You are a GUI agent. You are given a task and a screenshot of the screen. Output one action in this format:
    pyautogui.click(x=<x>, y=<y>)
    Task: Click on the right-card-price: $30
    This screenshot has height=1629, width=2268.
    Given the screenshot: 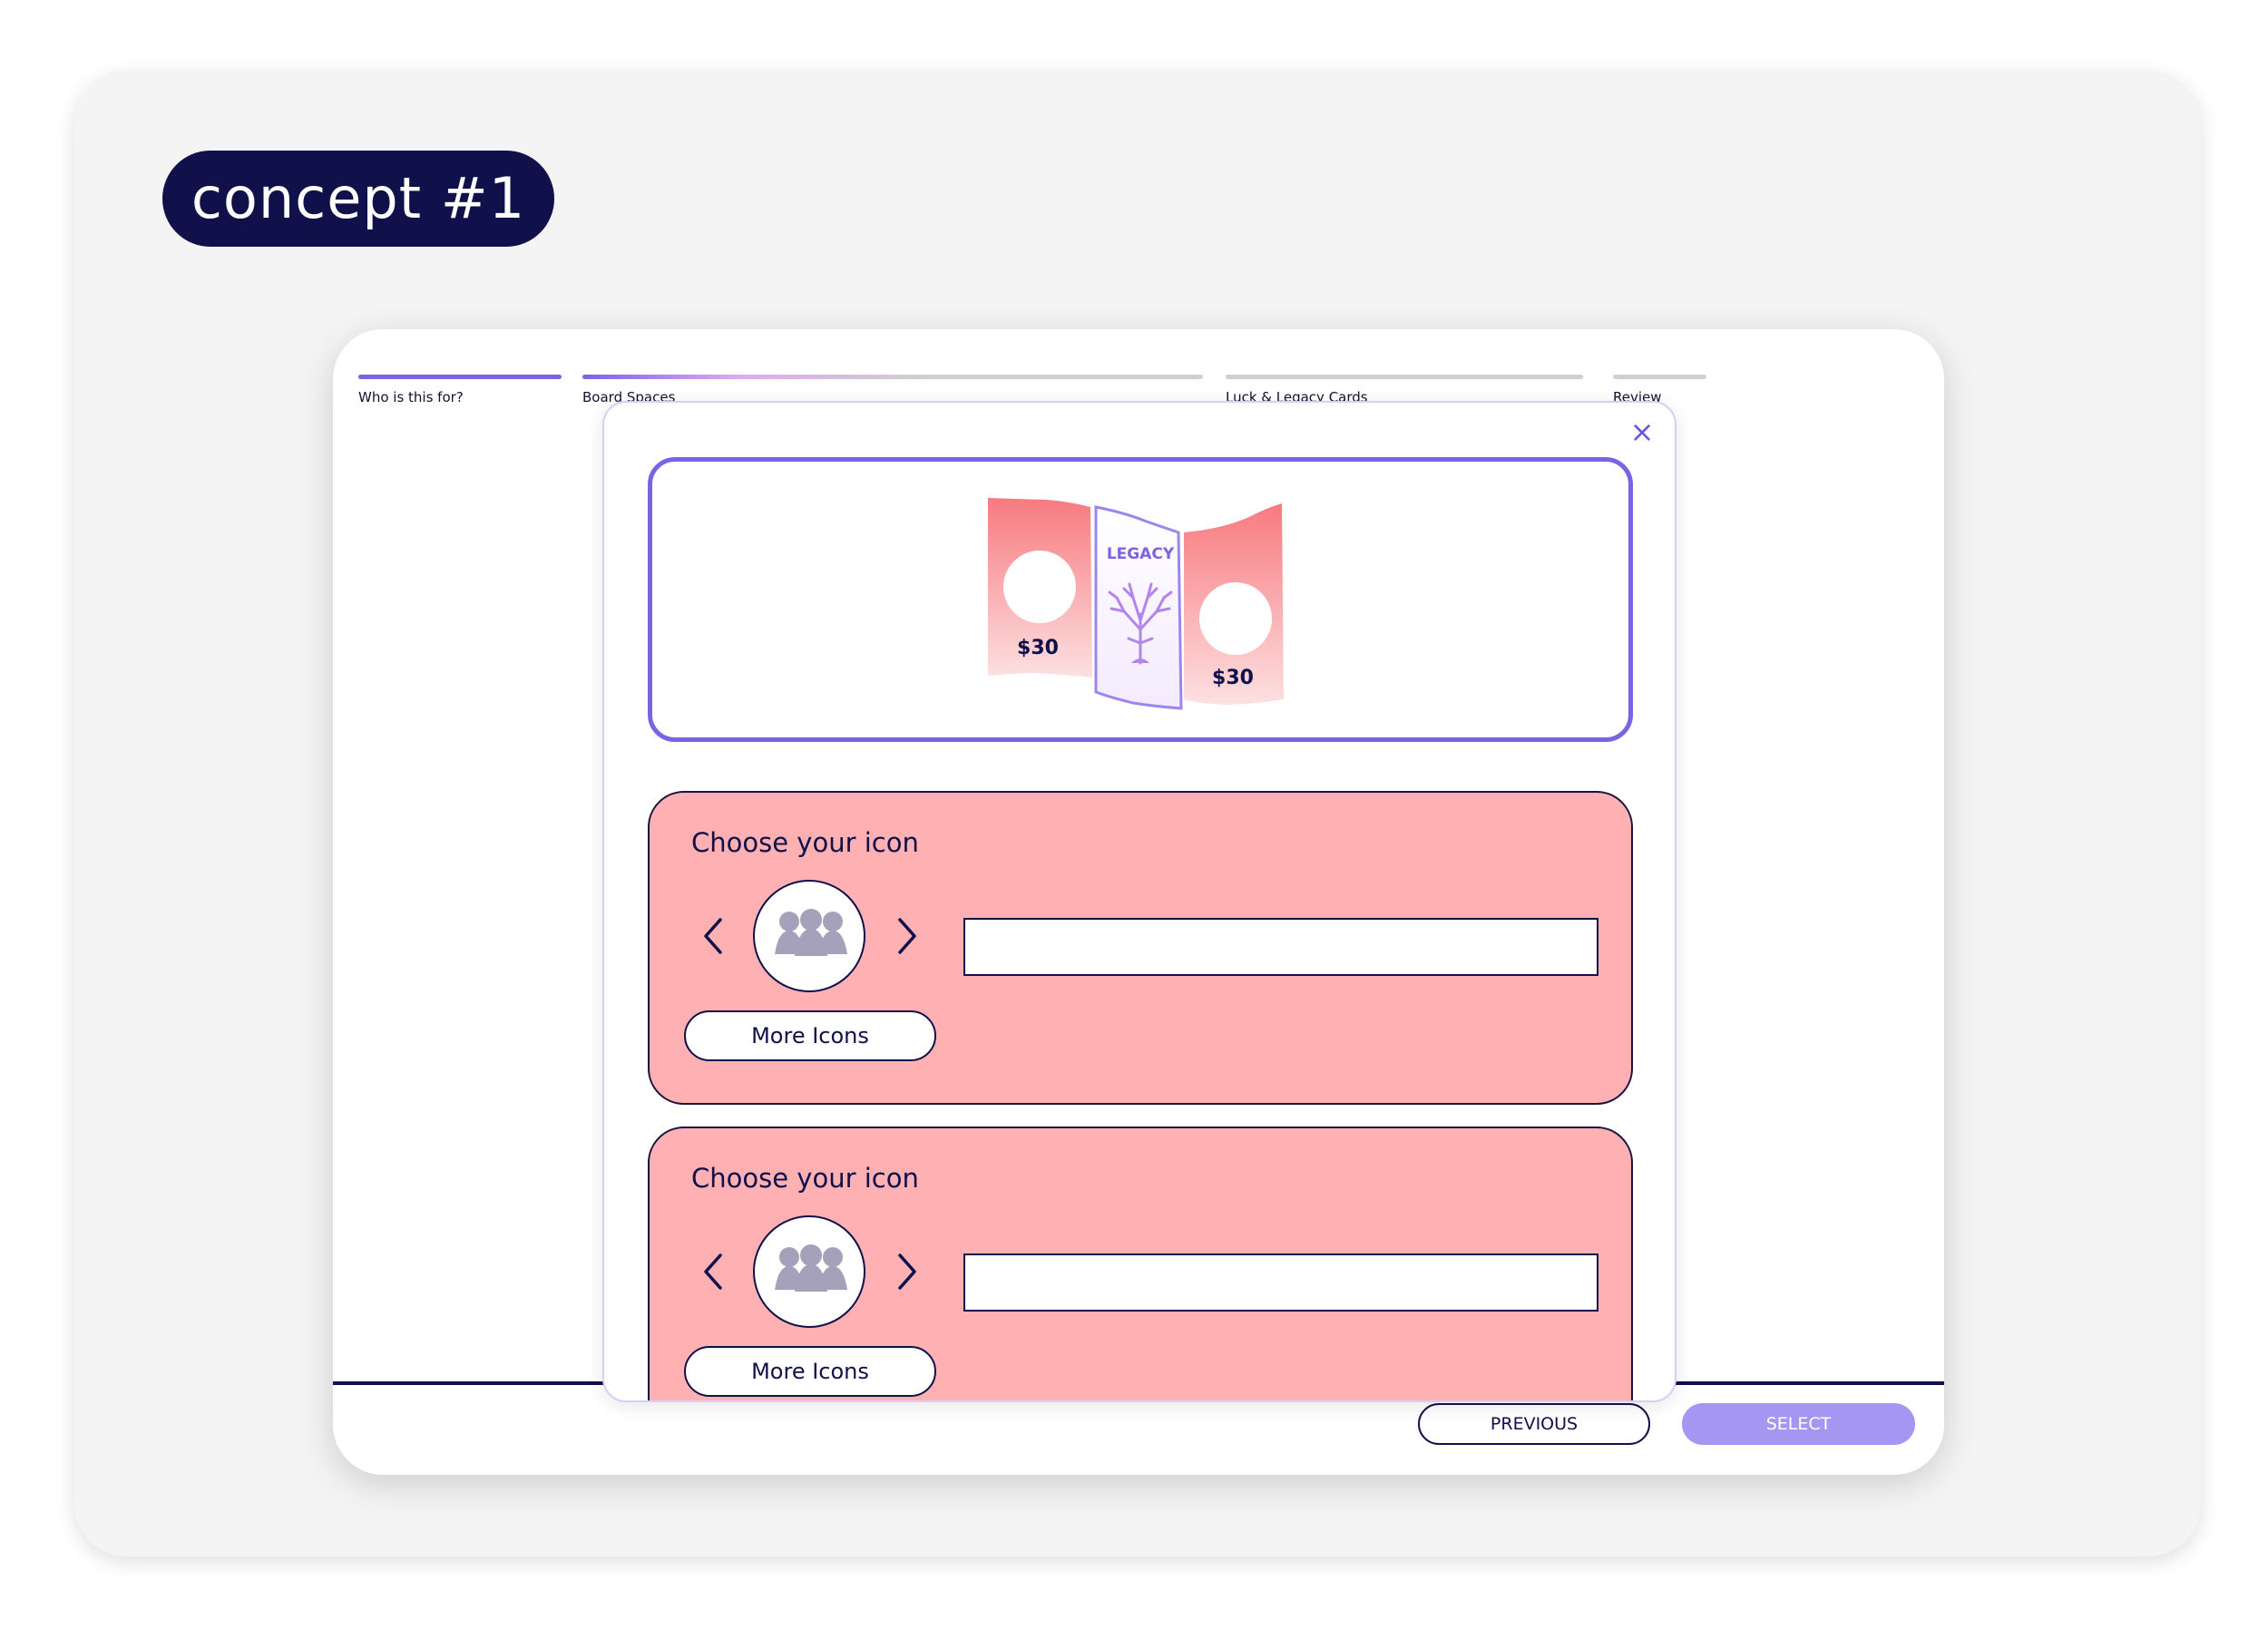 What is the action you would take?
    pyautogui.click(x=1233, y=678)
    